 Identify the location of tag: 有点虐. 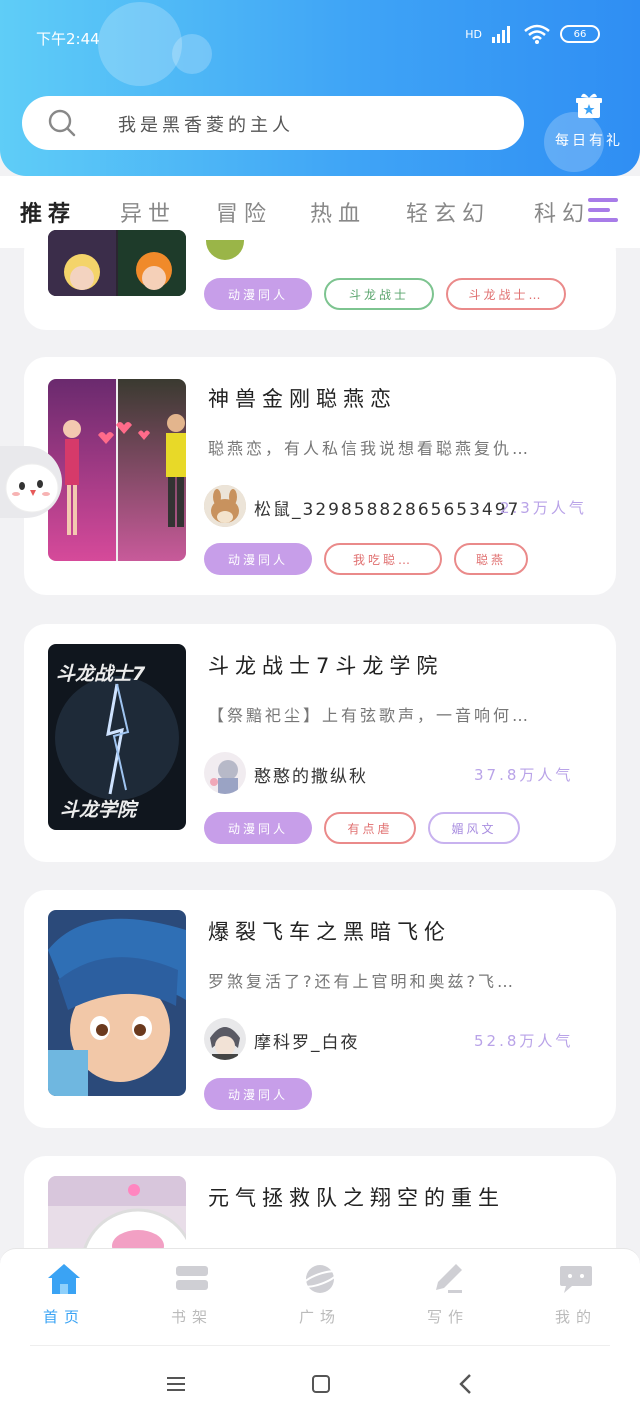
(370, 828).